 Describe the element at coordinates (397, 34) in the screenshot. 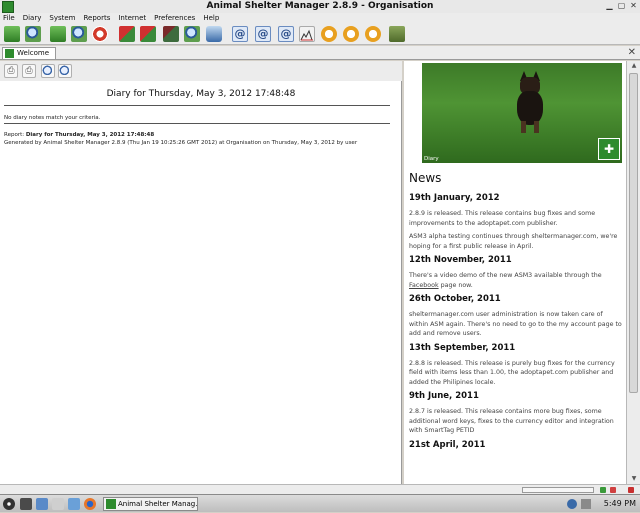

I see `calculator-icon` at that location.